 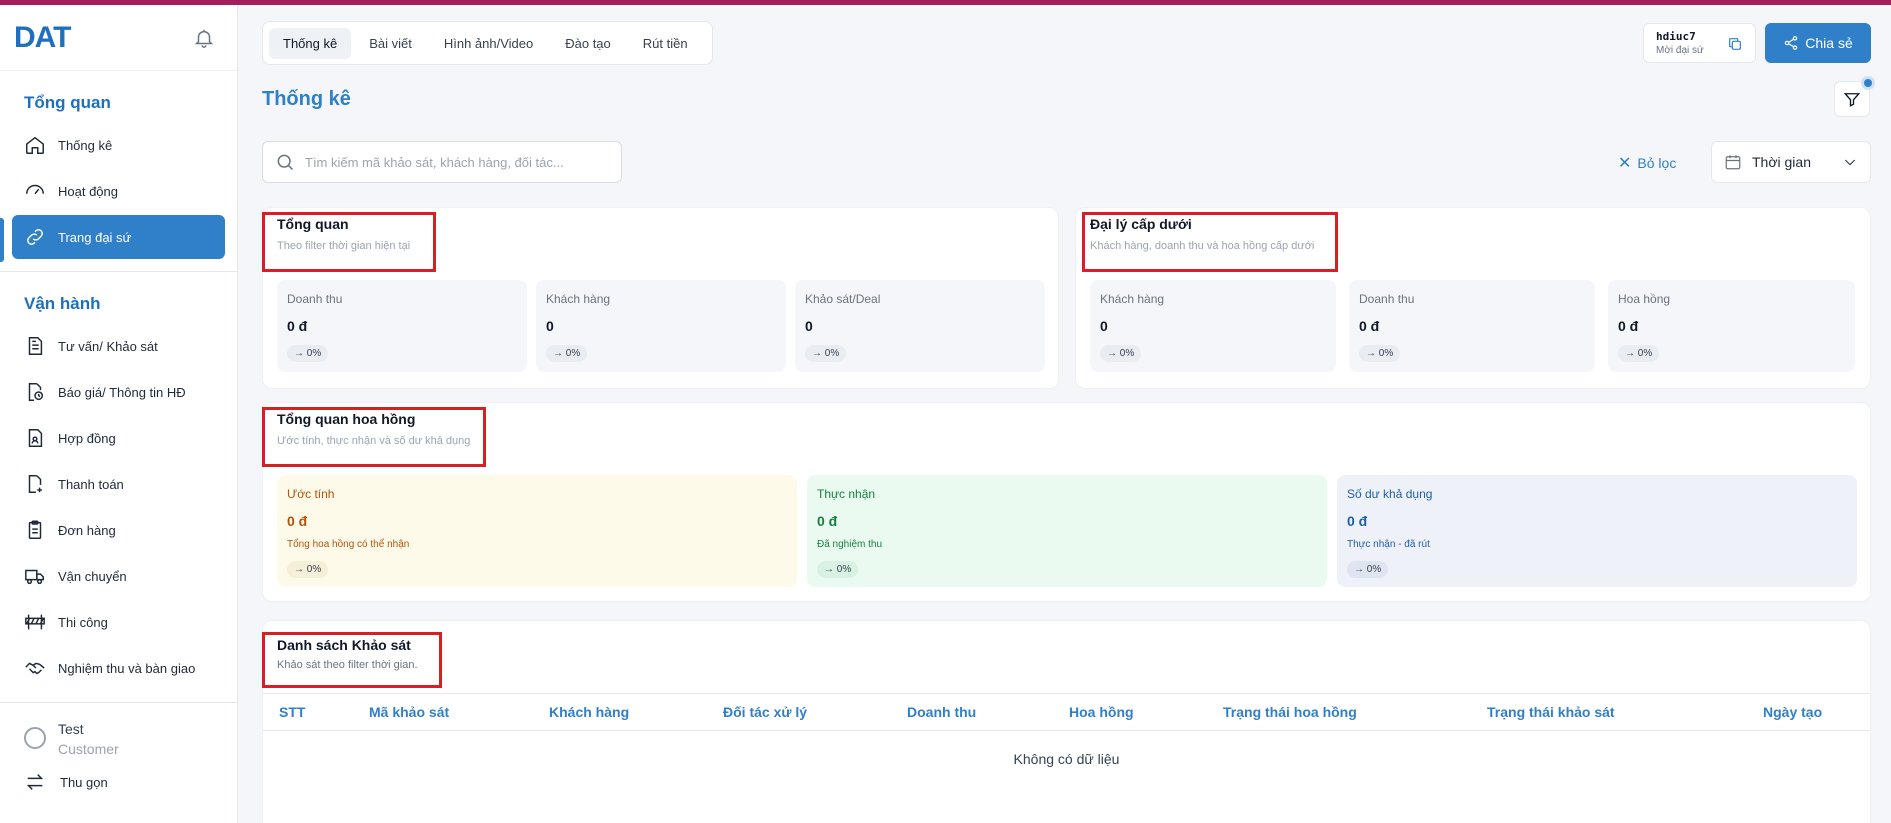 What do you see at coordinates (42, 38) in the screenshot?
I see `app-logo: DAT` at bounding box center [42, 38].